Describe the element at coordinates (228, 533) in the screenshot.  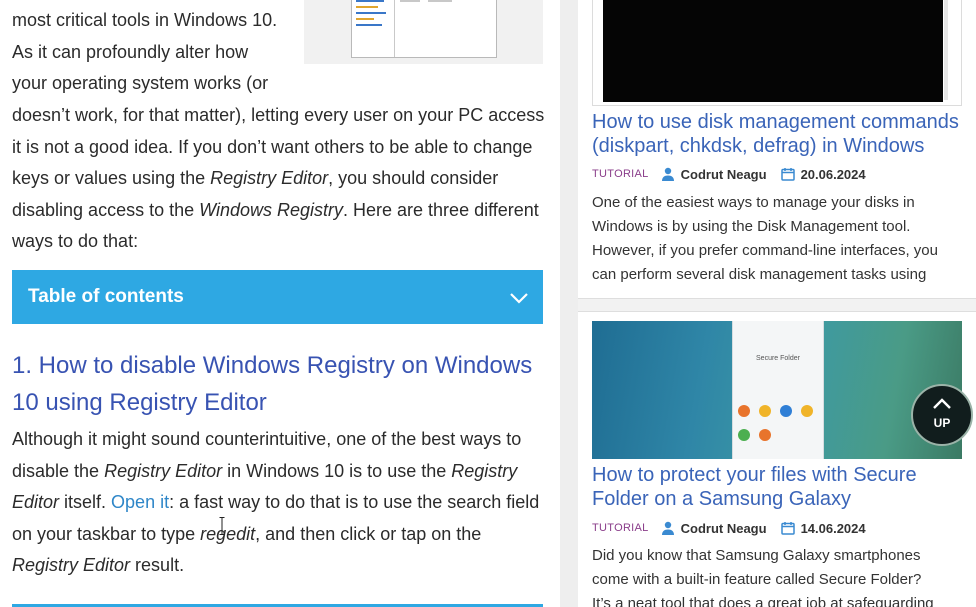
I see `emphasis-text: regedit` at that location.